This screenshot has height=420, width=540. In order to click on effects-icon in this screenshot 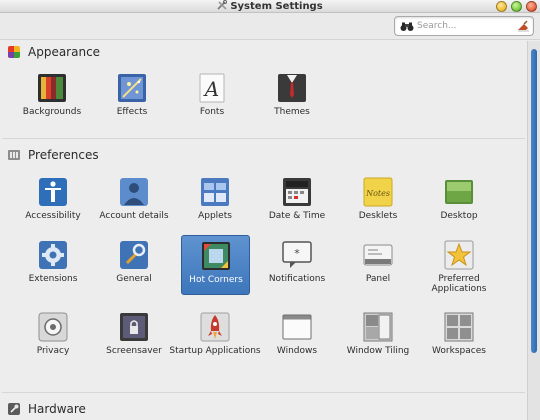, I will do `click(132, 88)`.